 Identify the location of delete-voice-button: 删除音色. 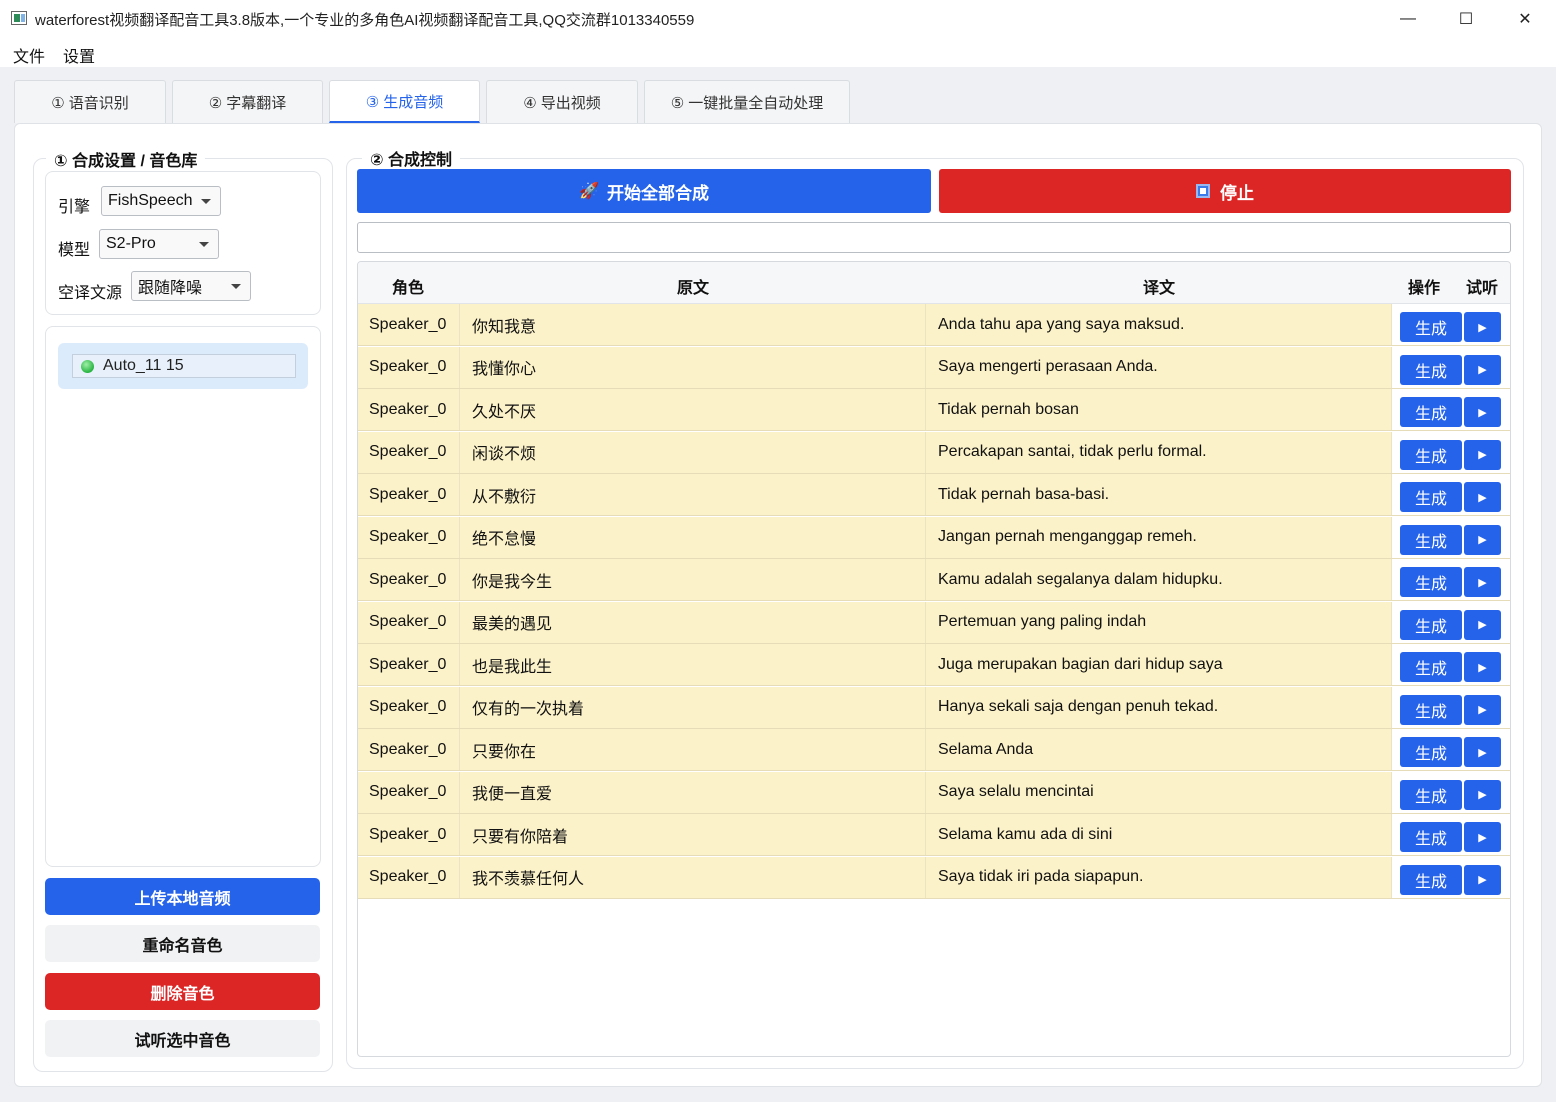
(182, 991).